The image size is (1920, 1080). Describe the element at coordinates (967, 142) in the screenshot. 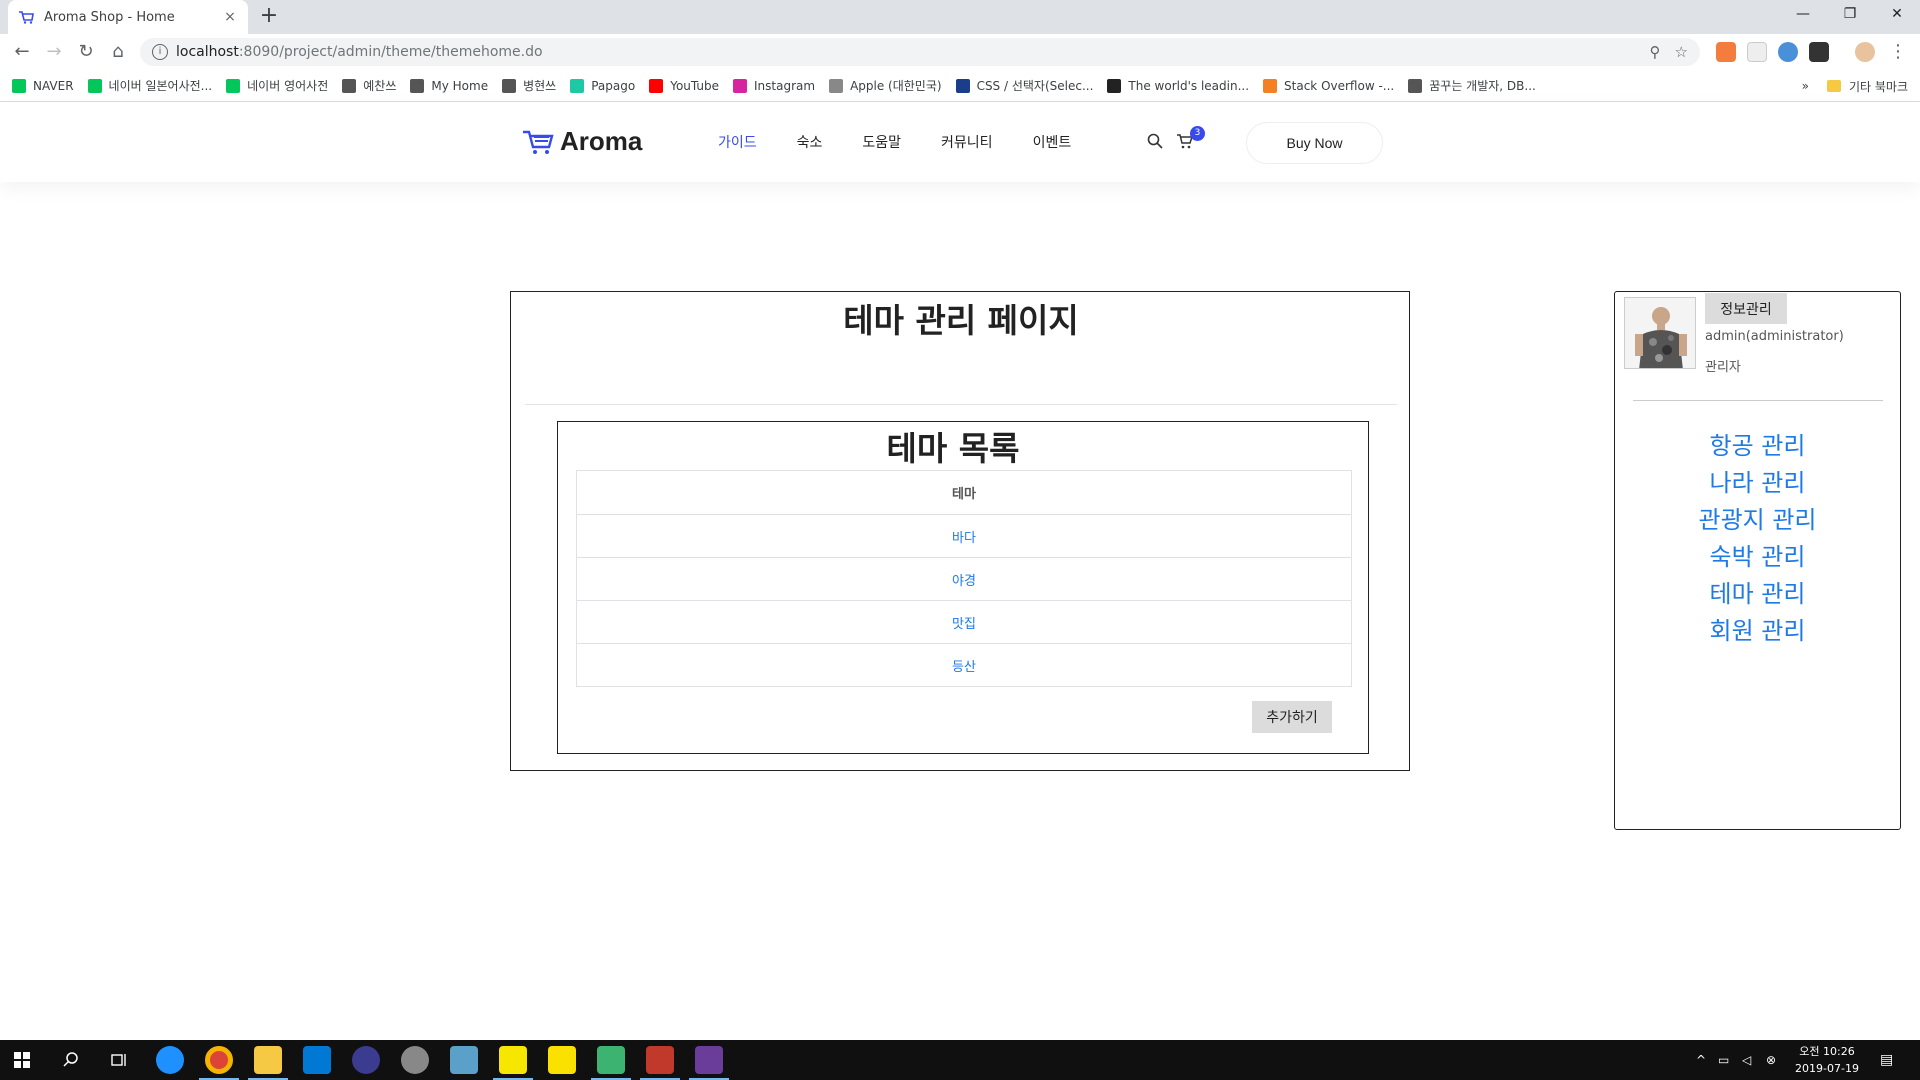

I see `nav-item: 커뮤니티` at that location.